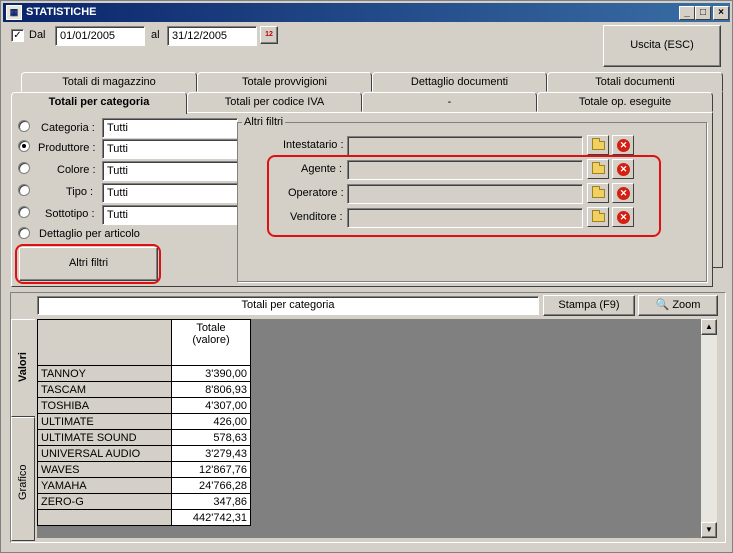 This screenshot has width=733, height=553. Describe the element at coordinates (589, 305) in the screenshot. I see `print-button: Stampa (F9)` at that location.